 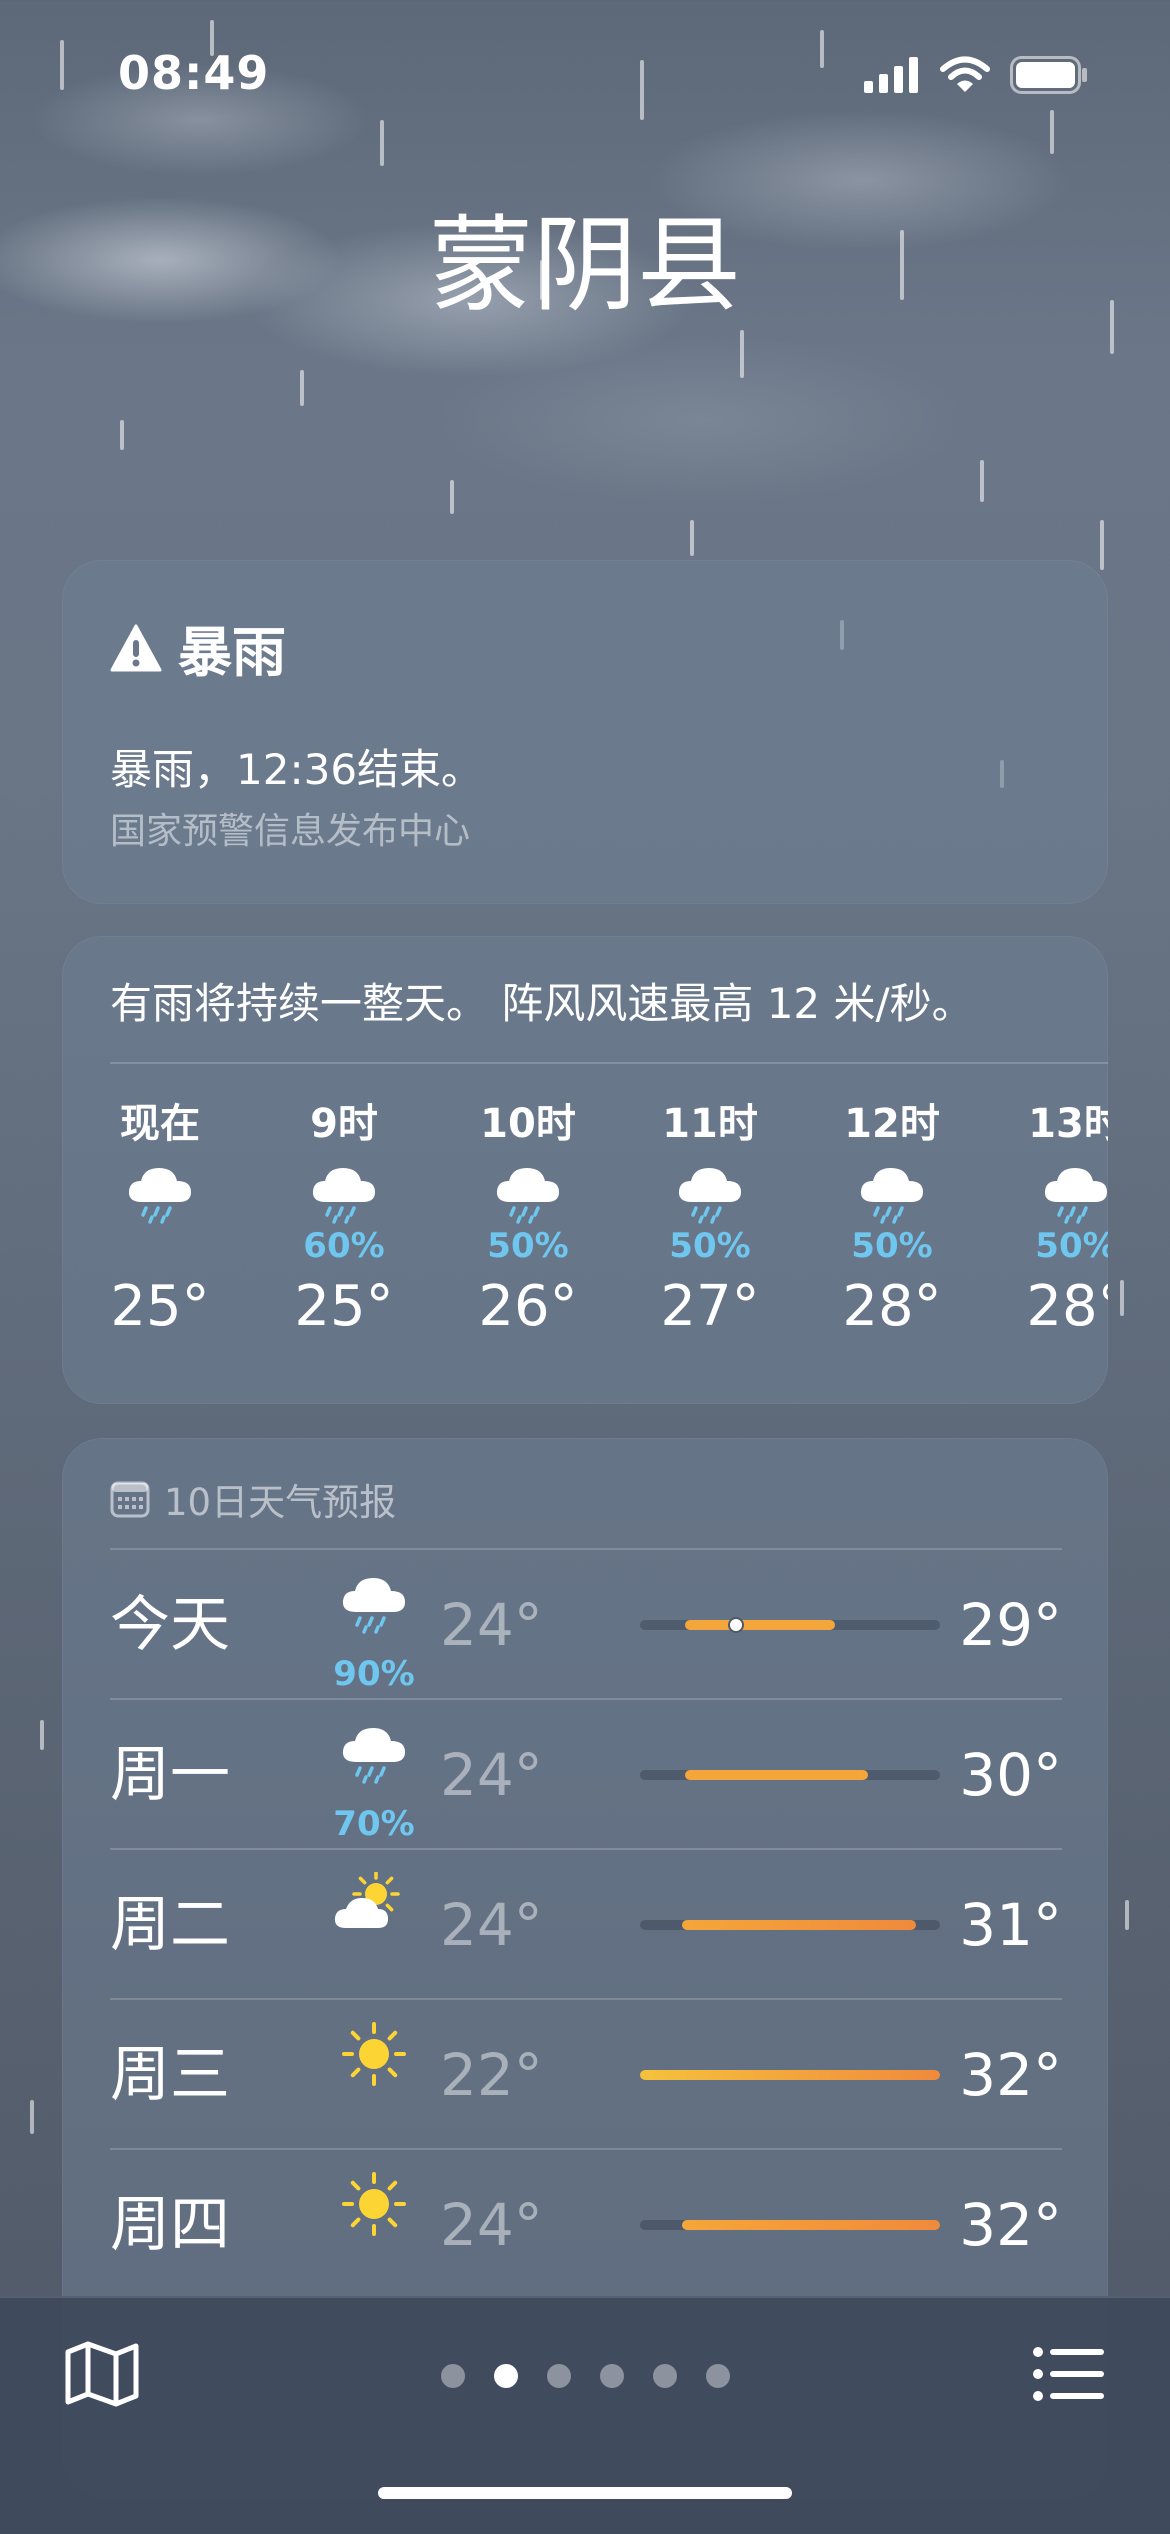 What do you see at coordinates (1068, 1124) in the screenshot?
I see `hour-label: 13时` at bounding box center [1068, 1124].